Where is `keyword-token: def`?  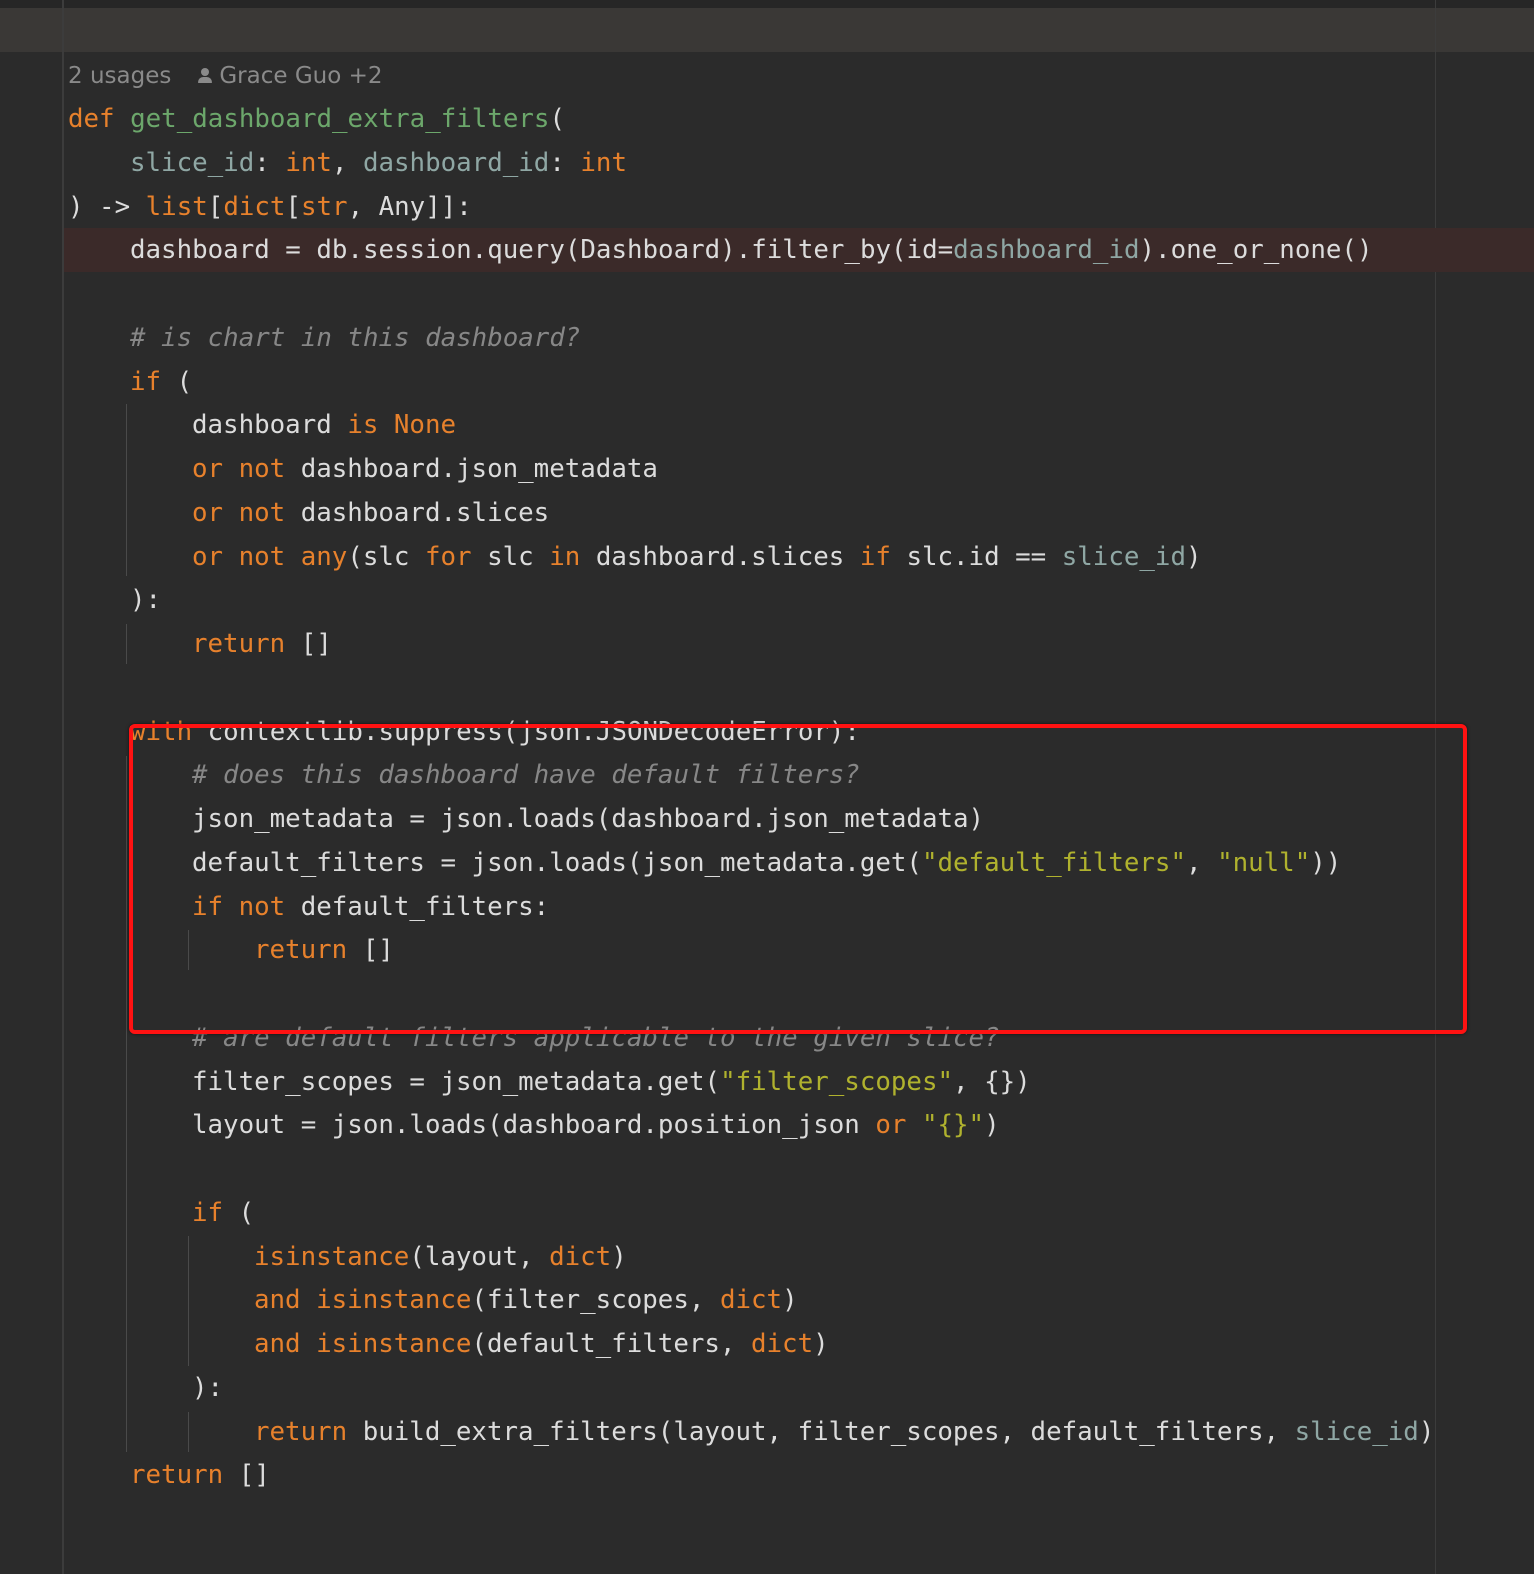
keyword-token: def is located at coordinates (99, 119).